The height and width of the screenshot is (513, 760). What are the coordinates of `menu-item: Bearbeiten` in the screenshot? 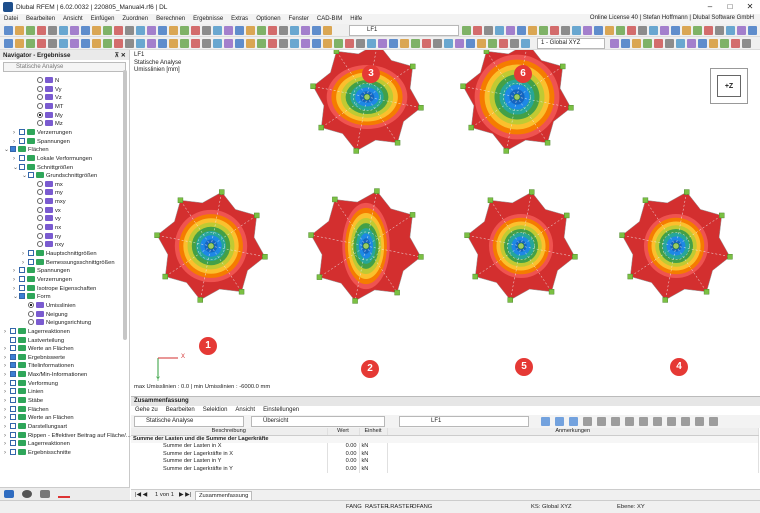 It's located at (40, 19).